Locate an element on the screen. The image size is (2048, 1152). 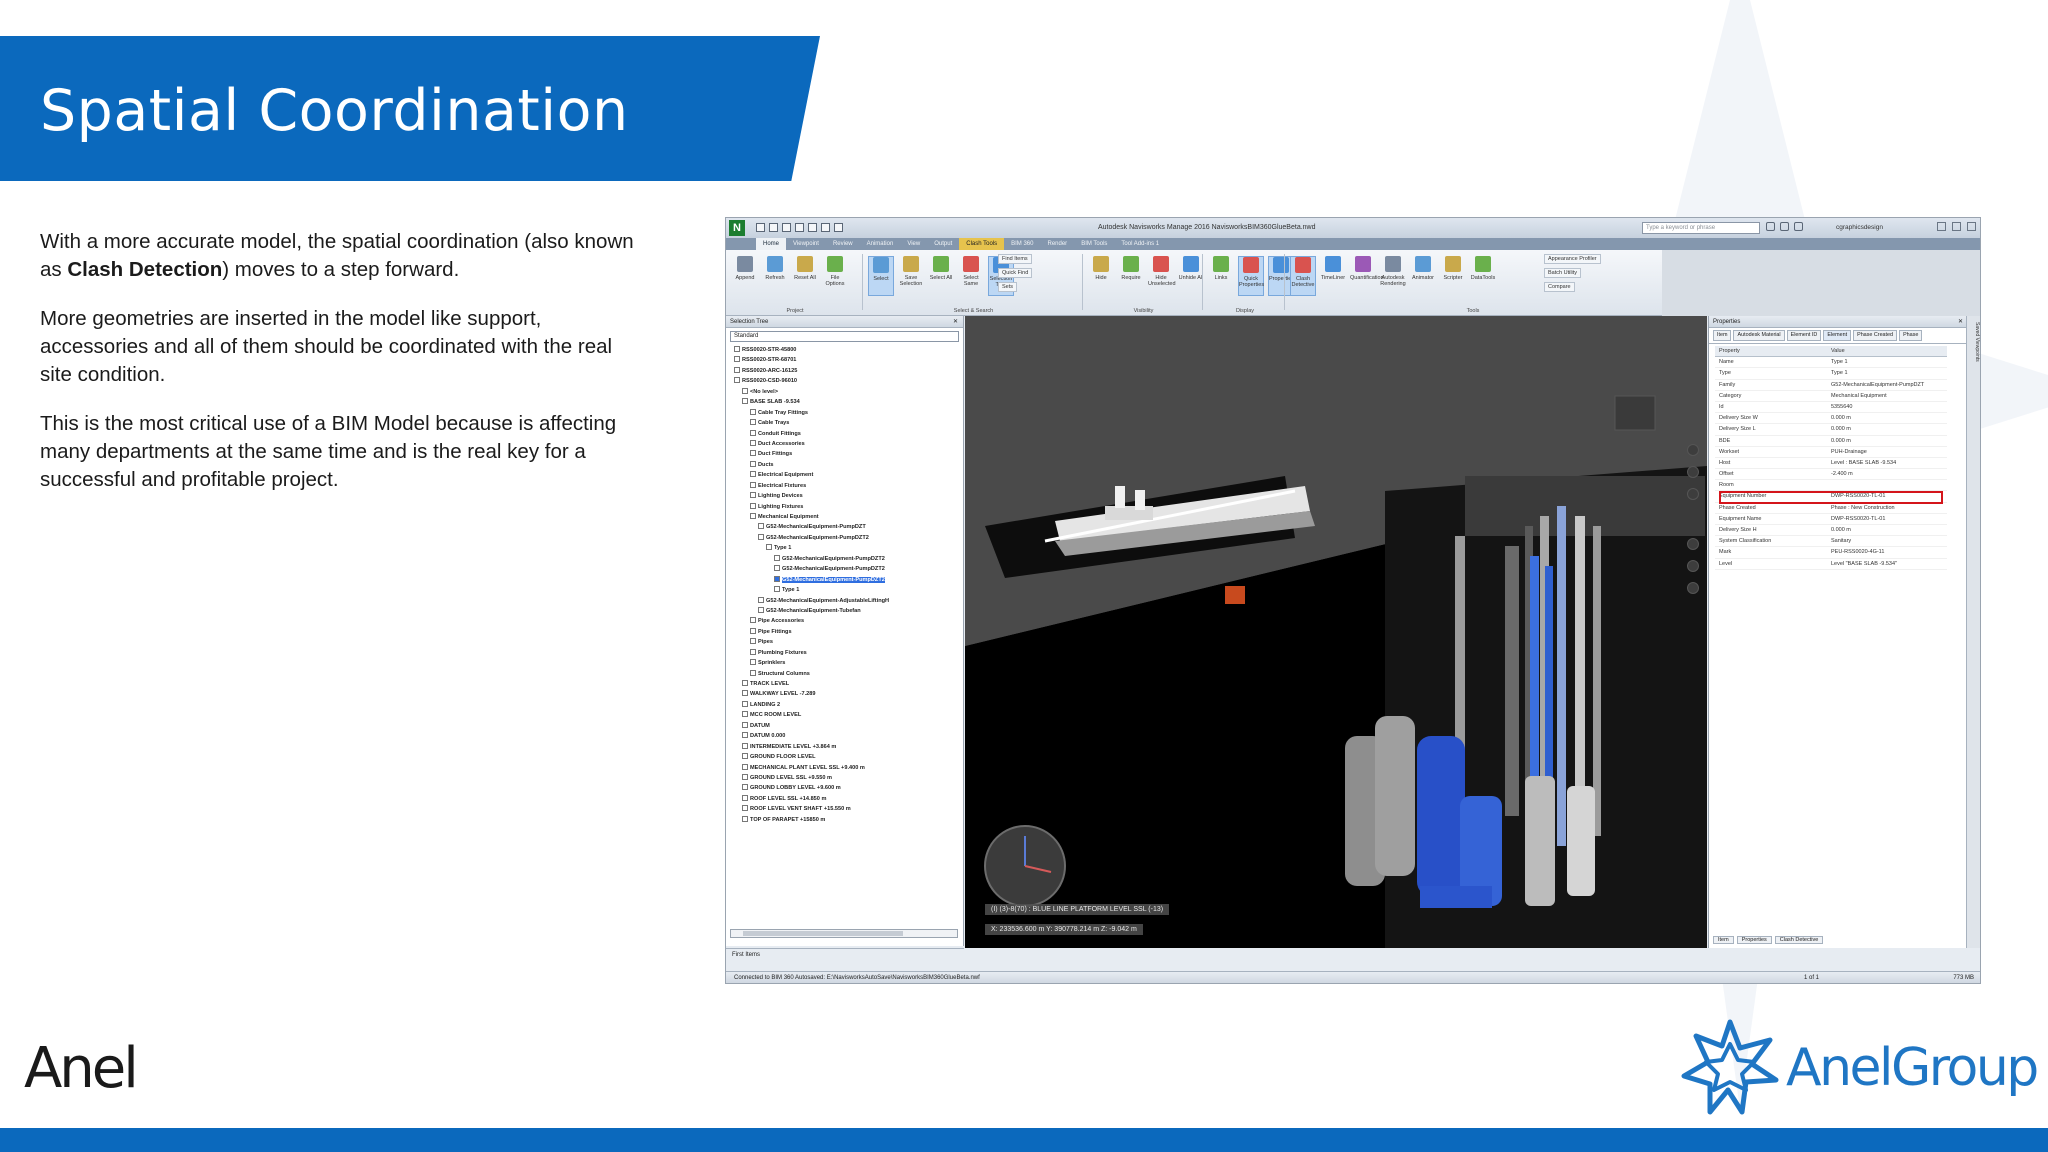
property-row: Delivery Size L 0.000 m is located at coordinates (1831, 430).